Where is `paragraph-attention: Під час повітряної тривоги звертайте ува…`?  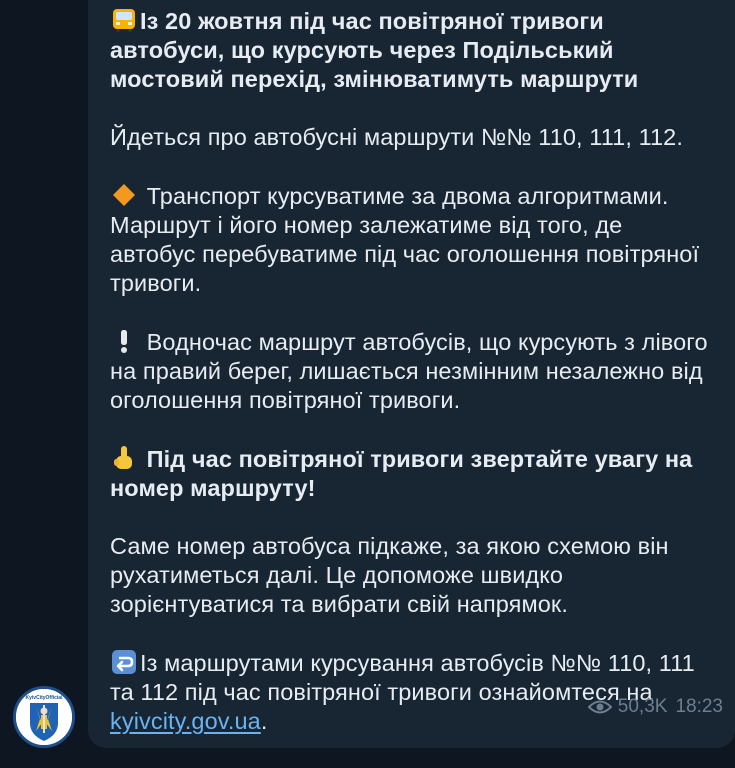 paragraph-attention: Під час повітряної тривоги звертайте ува… is located at coordinates (410, 473).